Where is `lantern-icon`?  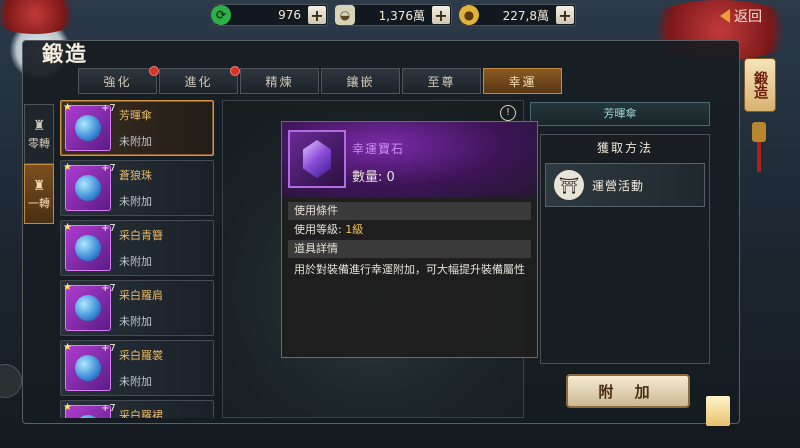 lantern-icon is located at coordinates (759, 132).